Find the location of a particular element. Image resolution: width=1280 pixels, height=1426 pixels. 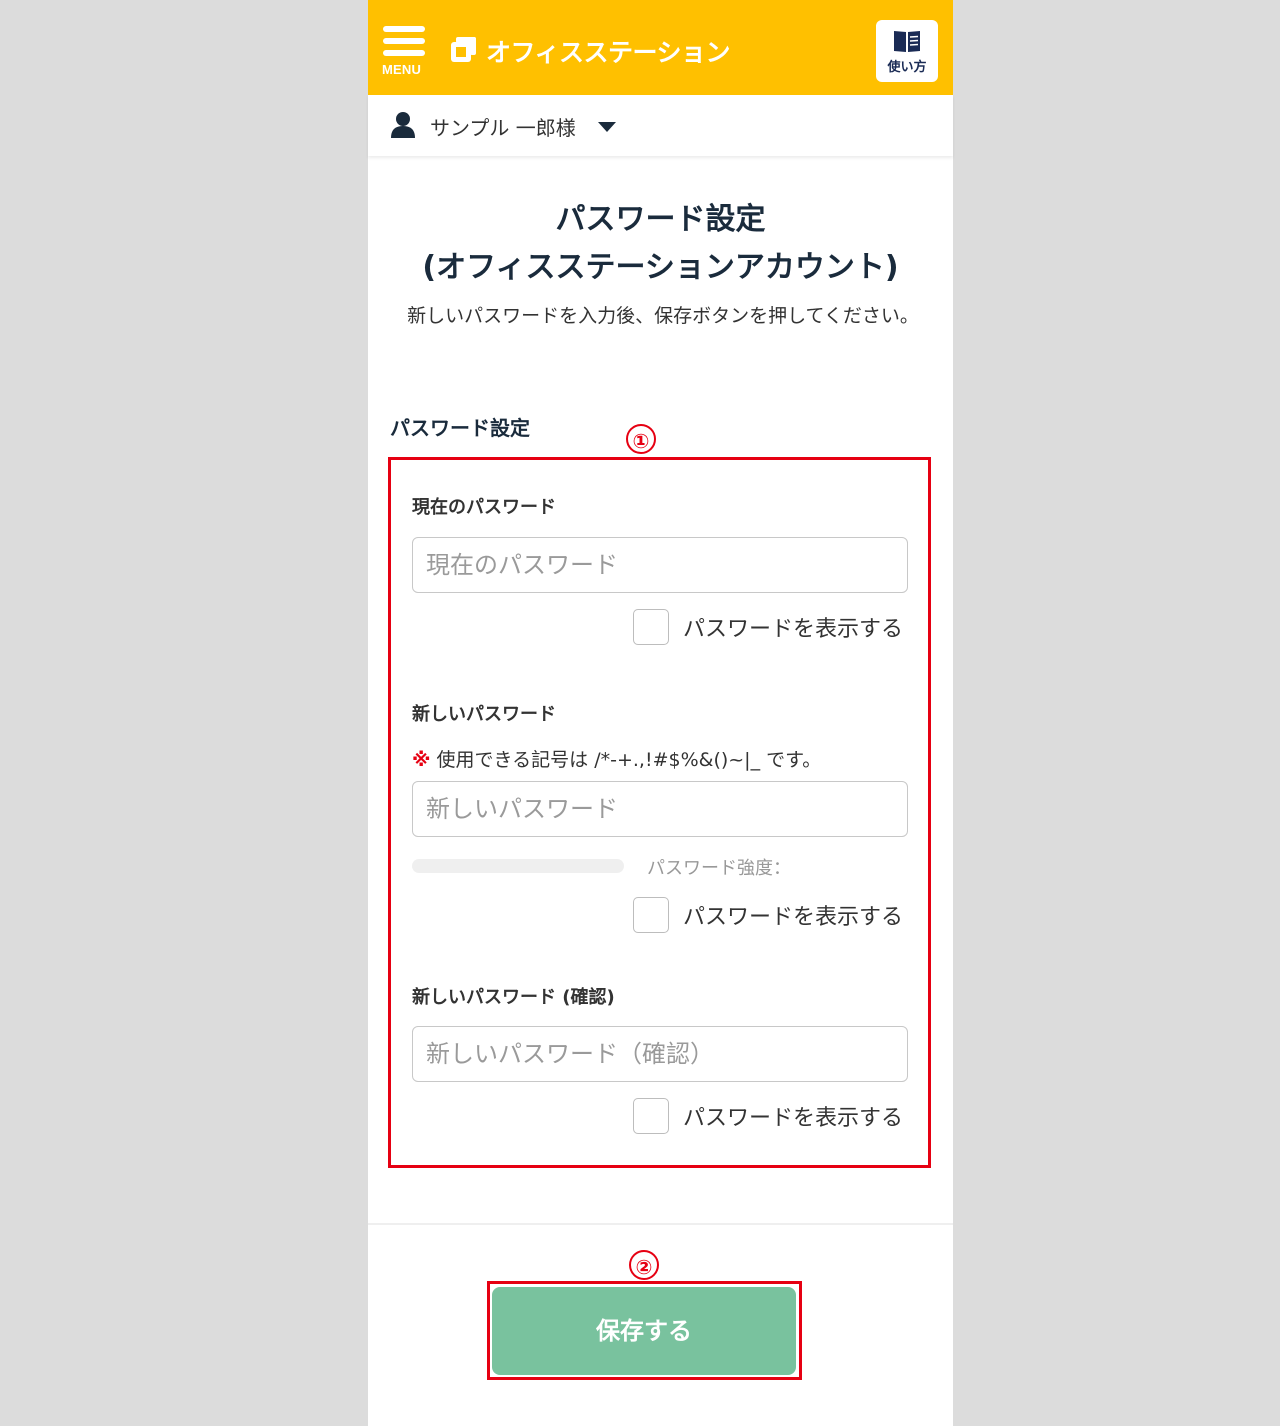

book-icon is located at coordinates (907, 41).